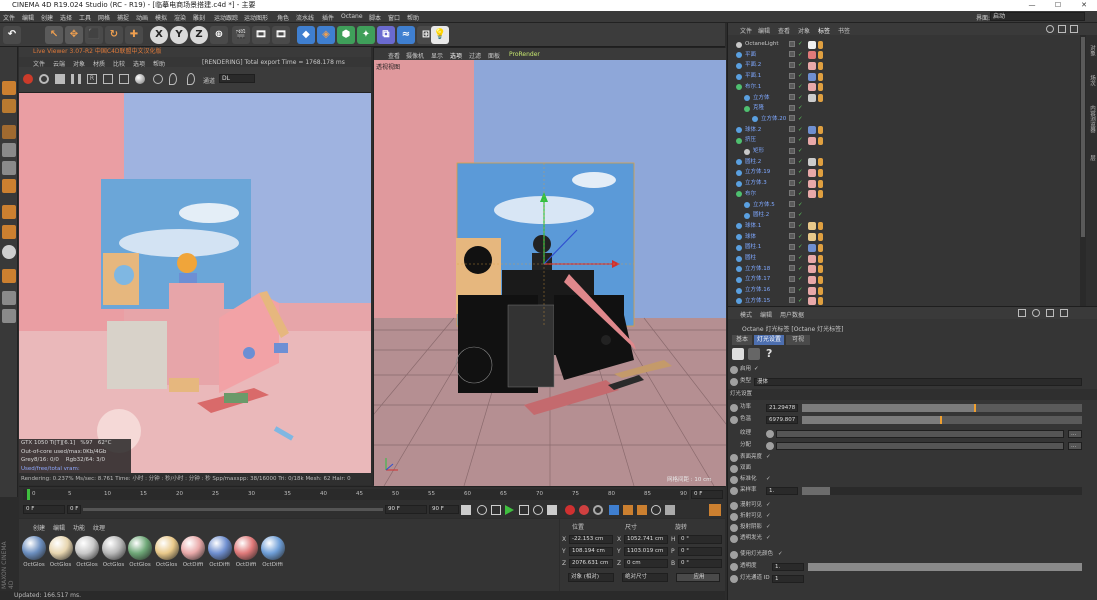  Describe the element at coordinates (904, 151) in the screenshot. I see `object-row: 矩形 ✓` at that location.